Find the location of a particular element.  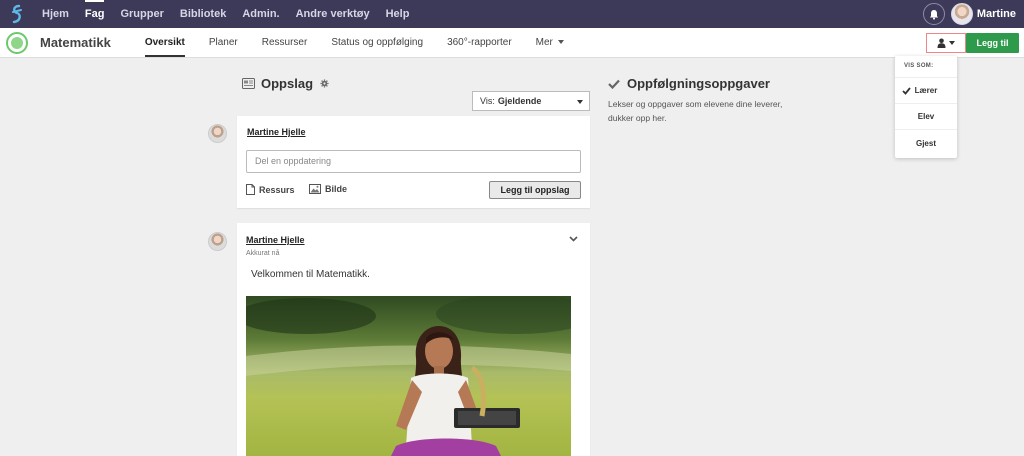

role-option-laerer: Lærer is located at coordinates (926, 91).